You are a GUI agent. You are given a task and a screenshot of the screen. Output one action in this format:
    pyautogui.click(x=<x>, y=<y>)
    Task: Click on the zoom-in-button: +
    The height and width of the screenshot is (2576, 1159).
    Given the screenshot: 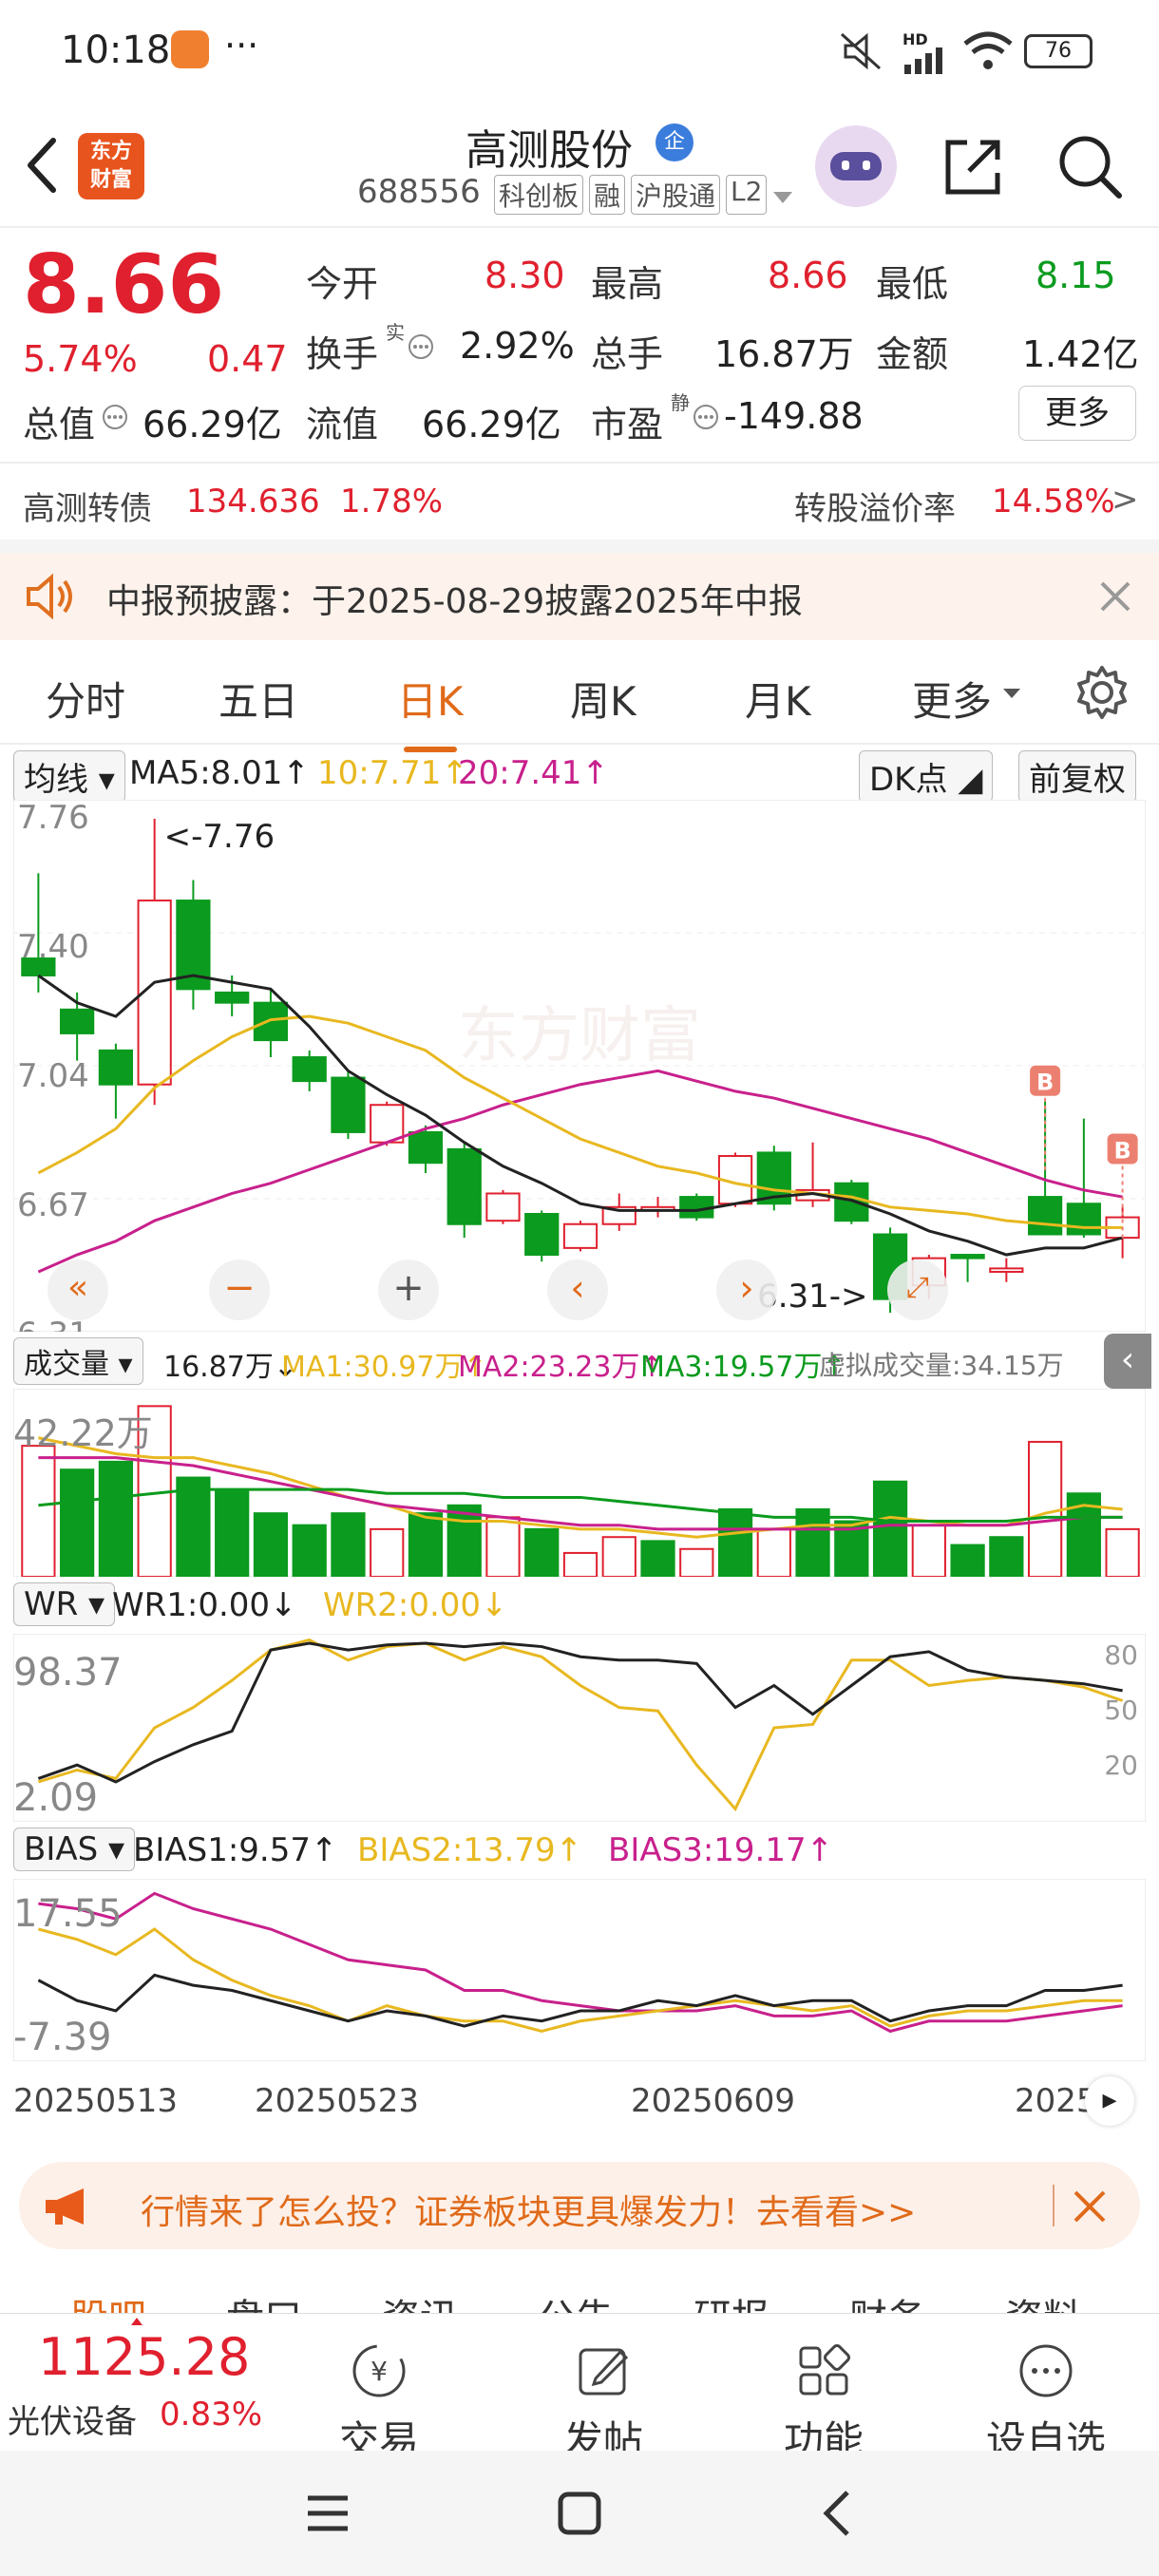 What is the action you would take?
    pyautogui.click(x=408, y=1290)
    